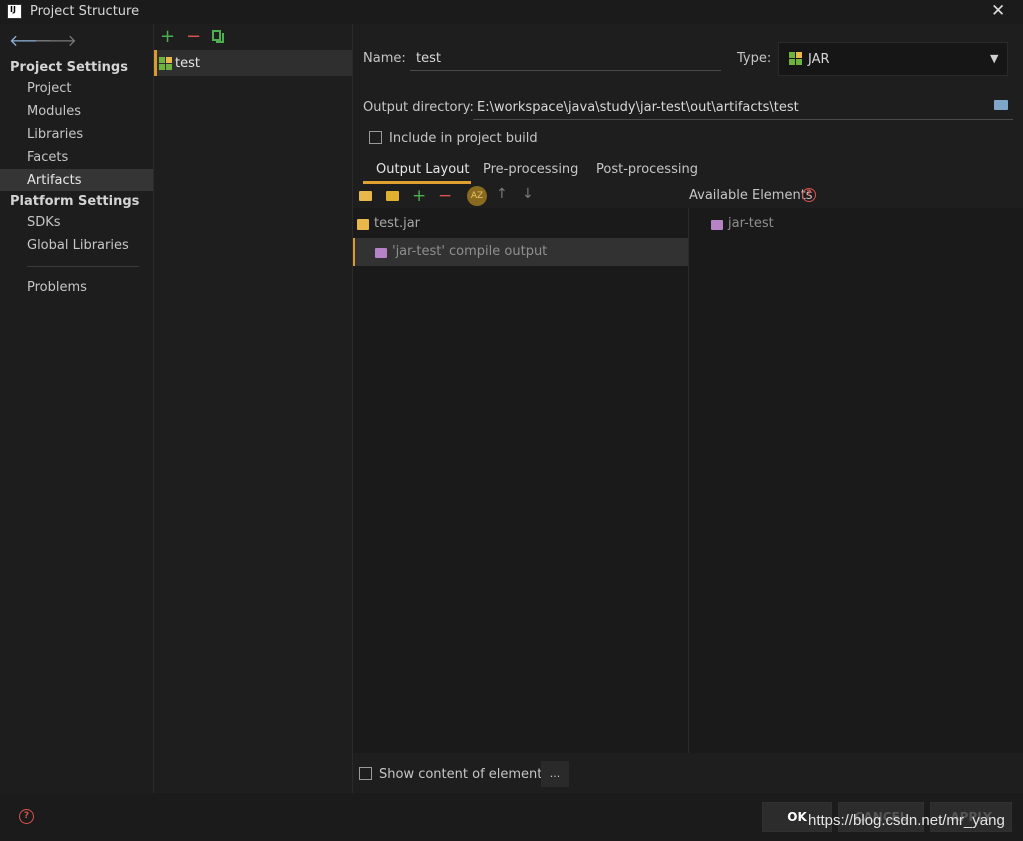 This screenshot has width=1023, height=841. Describe the element at coordinates (69, 67) in the screenshot. I see `project-settings-header: Project Settings` at that location.